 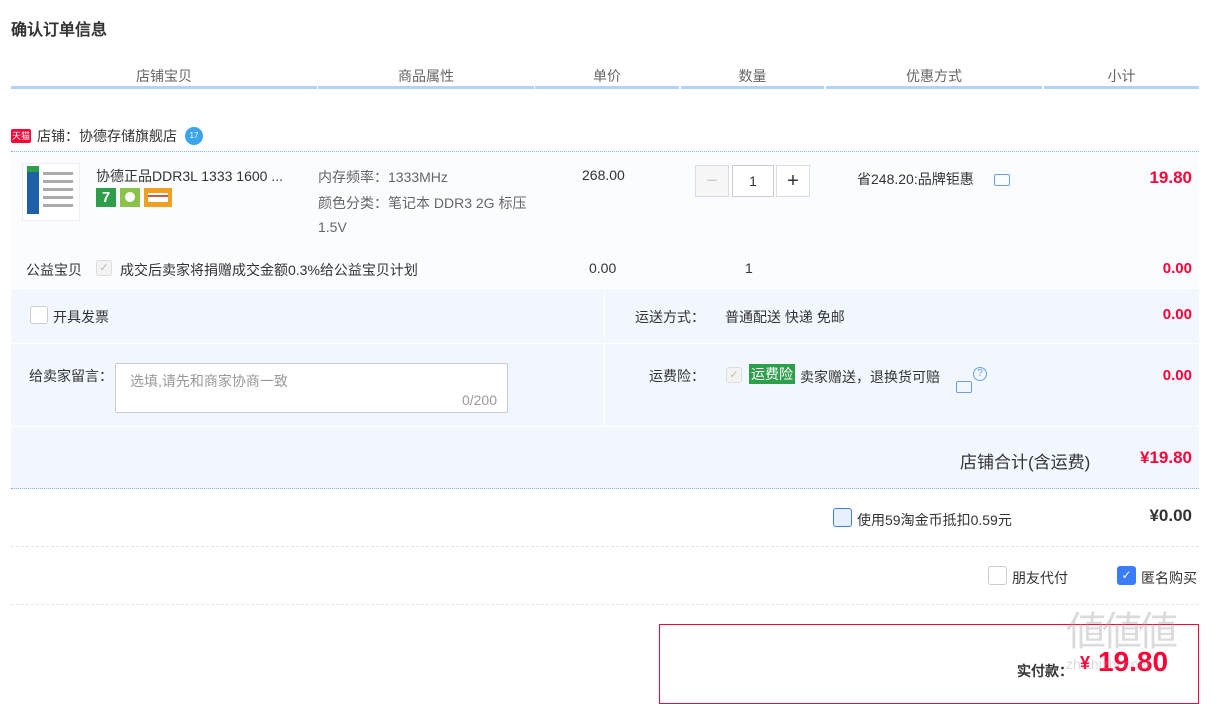 I want to click on discount-text: 省248.20:品牌钜惠, so click(x=915, y=179).